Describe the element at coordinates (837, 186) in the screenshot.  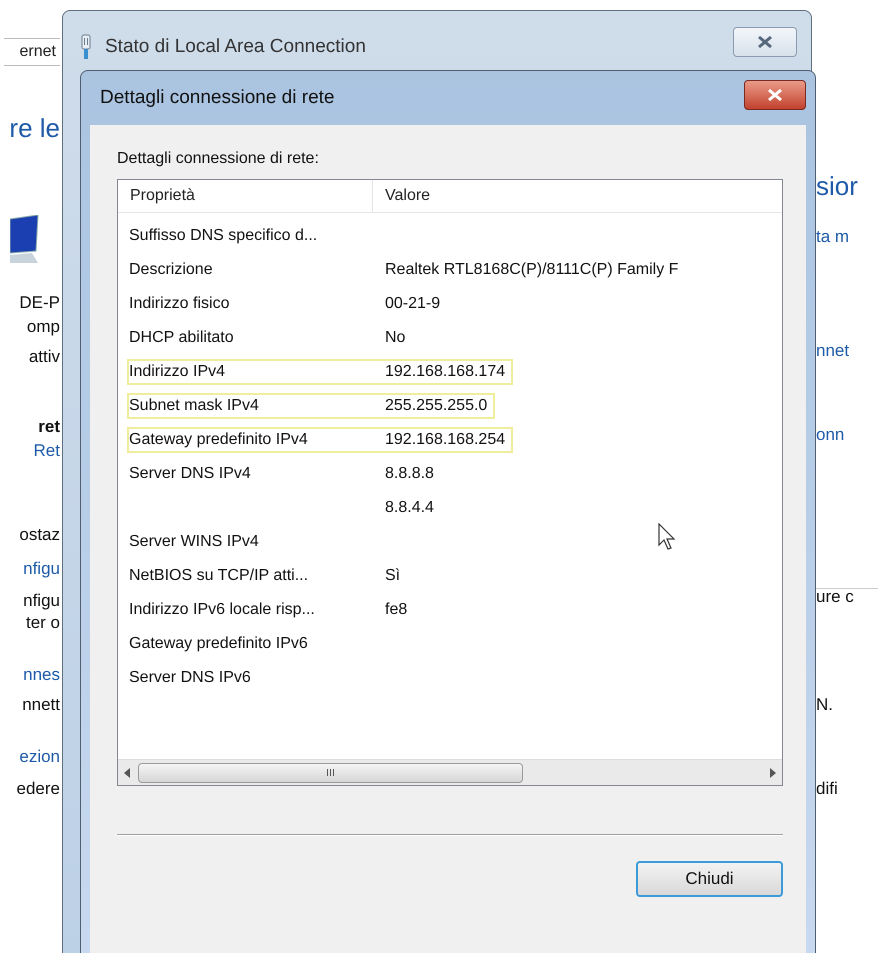
I see `section-heading: sior` at that location.